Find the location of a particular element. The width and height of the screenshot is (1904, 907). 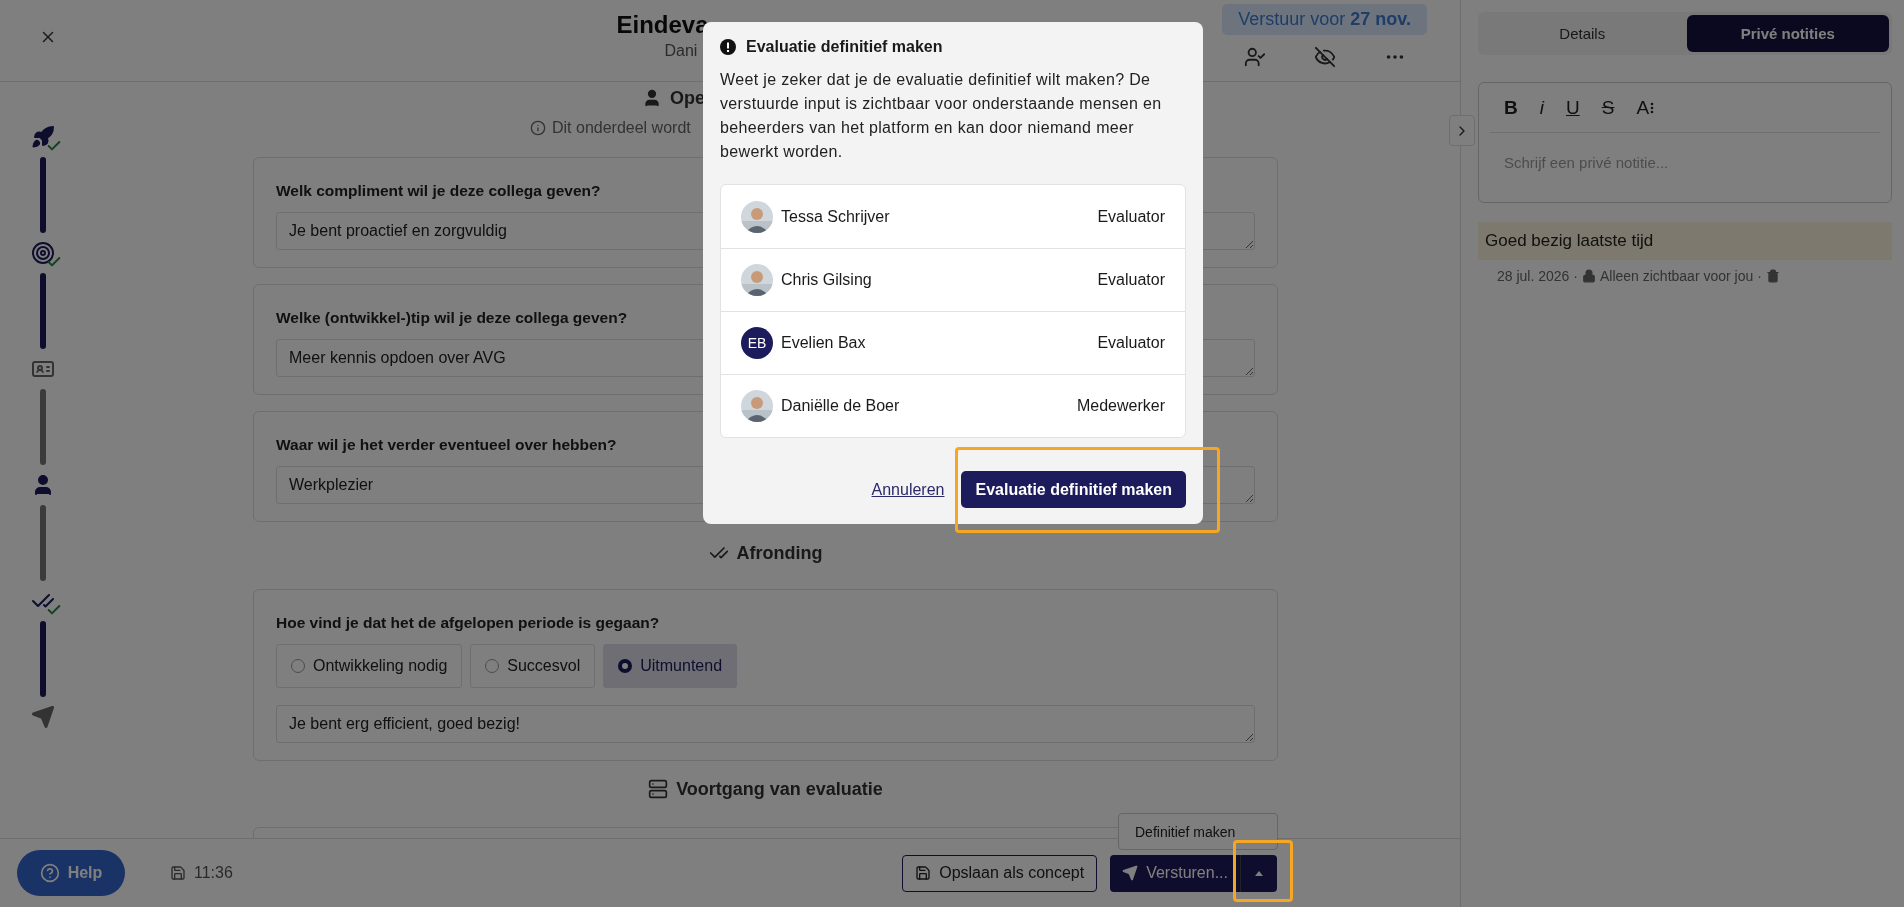

person-name: Tessa Schrijver is located at coordinates (836, 216).